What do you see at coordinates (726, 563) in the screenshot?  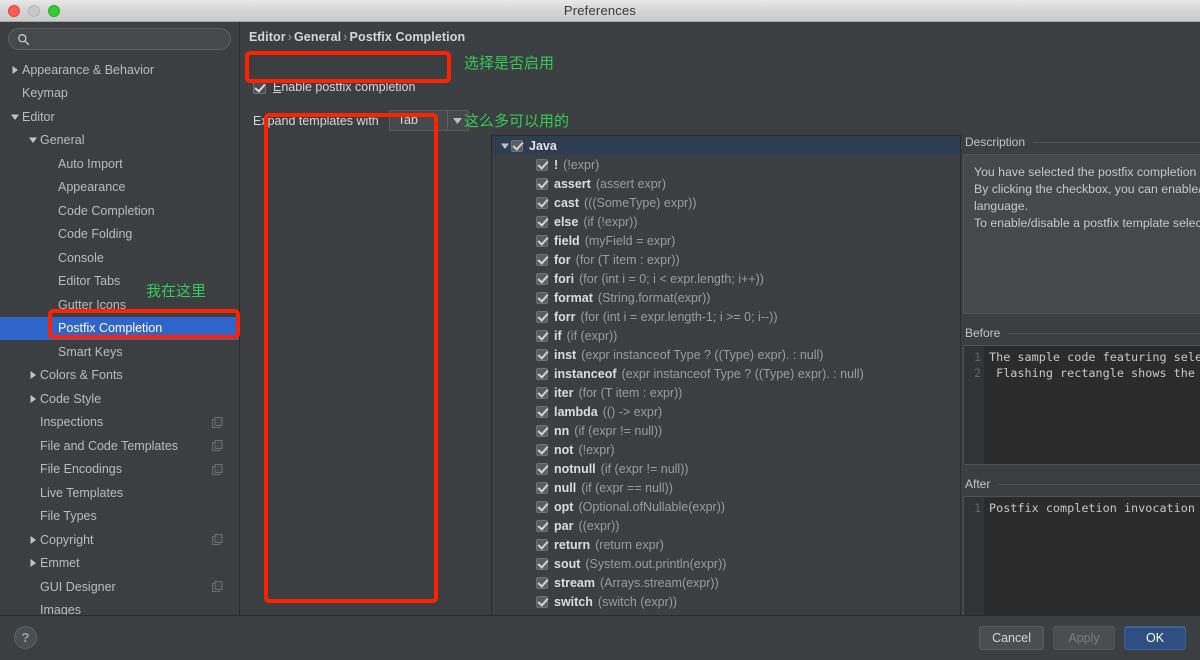 I see `template-row: sout (System.out.println(expr))` at bounding box center [726, 563].